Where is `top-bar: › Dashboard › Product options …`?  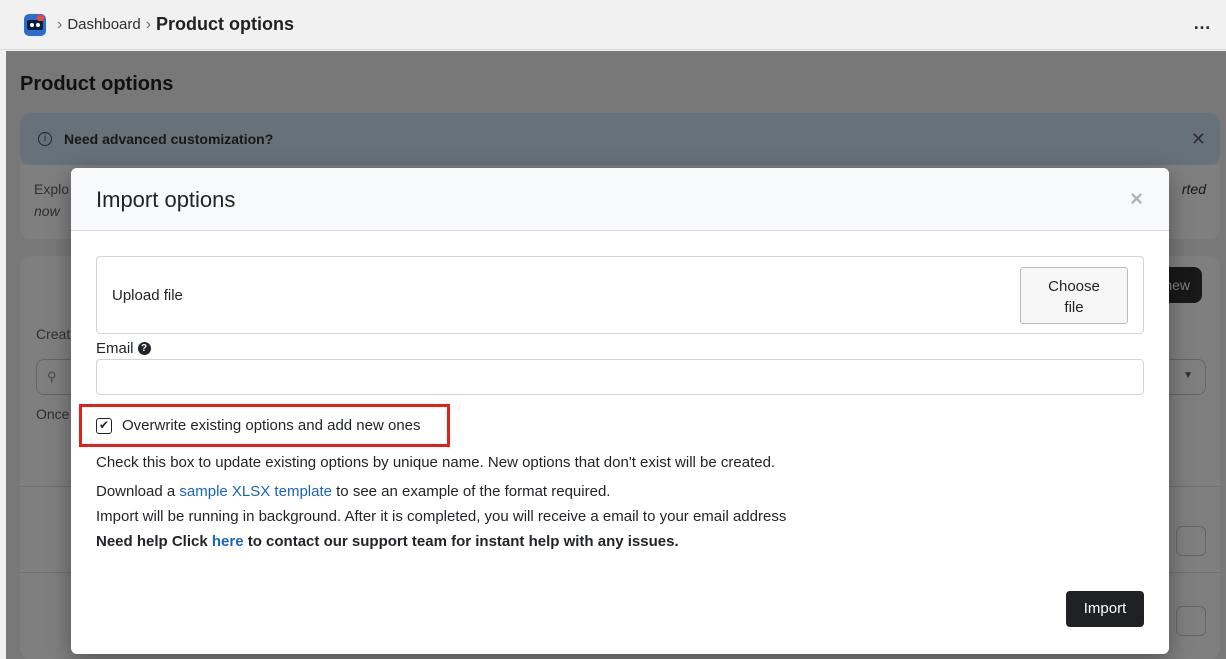
top-bar: › Dashboard › Product options … is located at coordinates (613, 25).